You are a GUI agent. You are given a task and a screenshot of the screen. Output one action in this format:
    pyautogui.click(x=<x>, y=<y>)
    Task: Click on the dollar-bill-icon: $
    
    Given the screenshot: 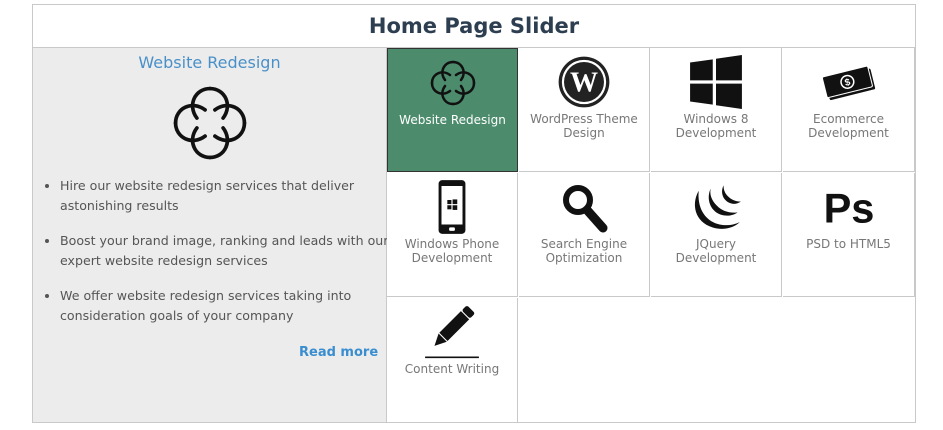 What is the action you would take?
    pyautogui.click(x=848, y=83)
    